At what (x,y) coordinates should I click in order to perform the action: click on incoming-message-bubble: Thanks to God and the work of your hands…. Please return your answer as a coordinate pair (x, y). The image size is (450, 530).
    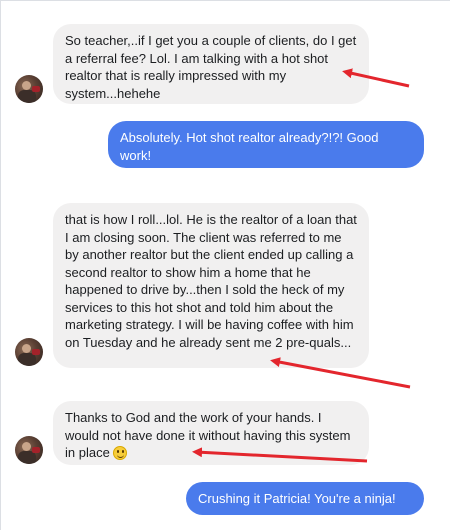
    Looking at the image, I should click on (211, 433).